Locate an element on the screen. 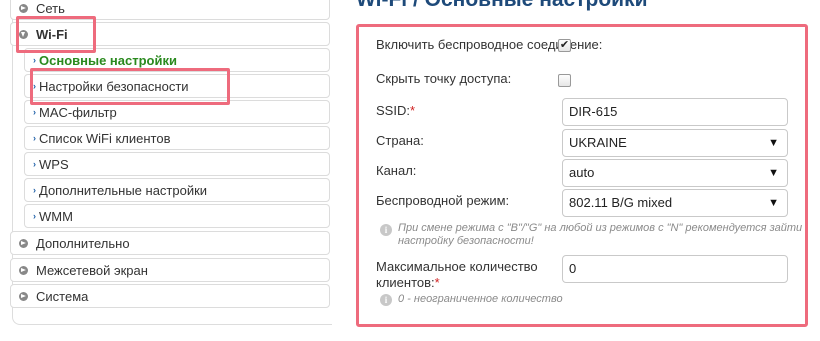 The height and width of the screenshot is (341, 820). max-clients-label: Максимальное количество клиентов:* is located at coordinates (466, 275).